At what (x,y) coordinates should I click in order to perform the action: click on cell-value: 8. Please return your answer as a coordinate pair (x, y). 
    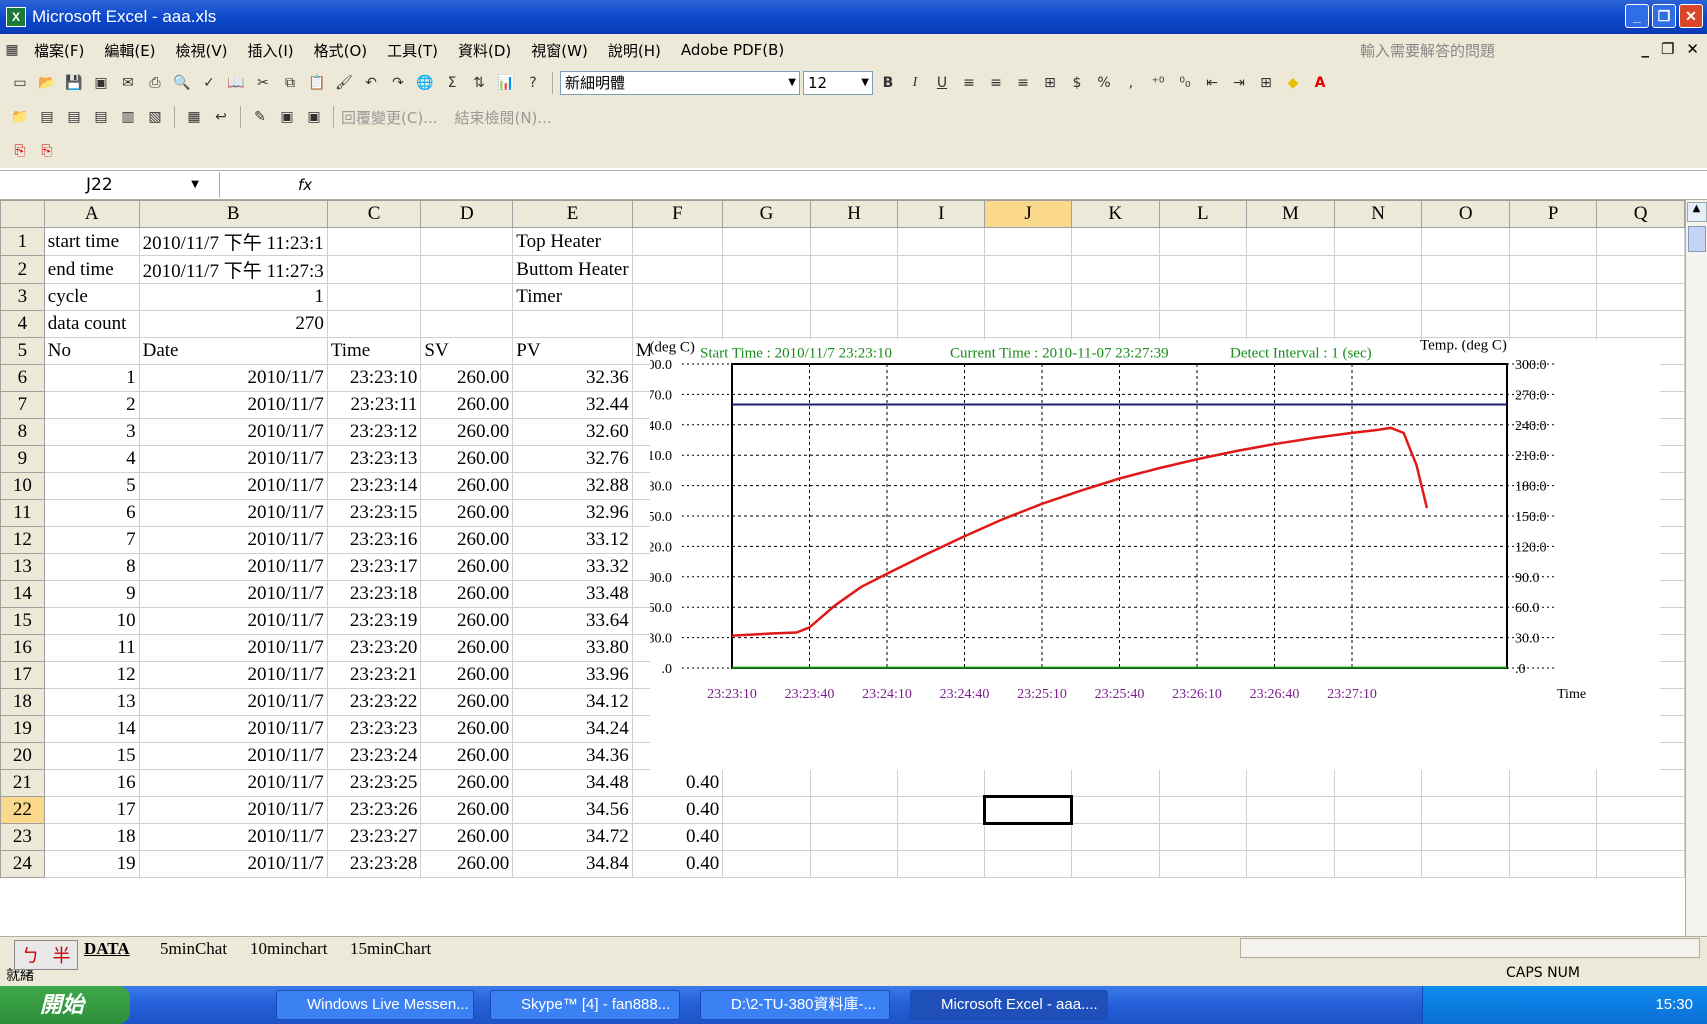
    Looking at the image, I should click on (91, 567).